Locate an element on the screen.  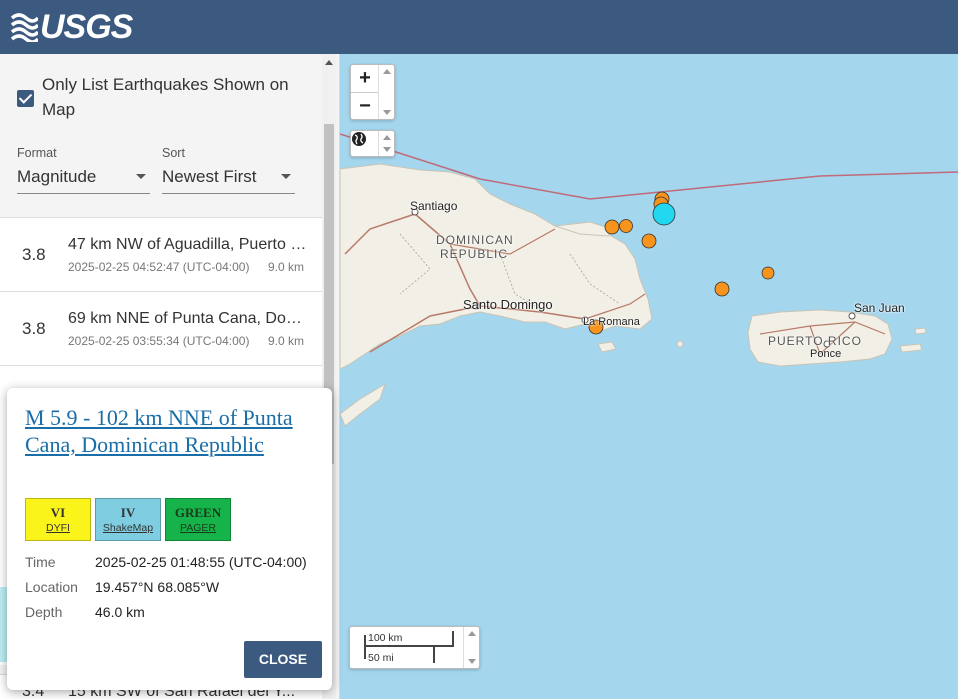
map-label-dominican: DOMINICAN is located at coordinates (475, 240).